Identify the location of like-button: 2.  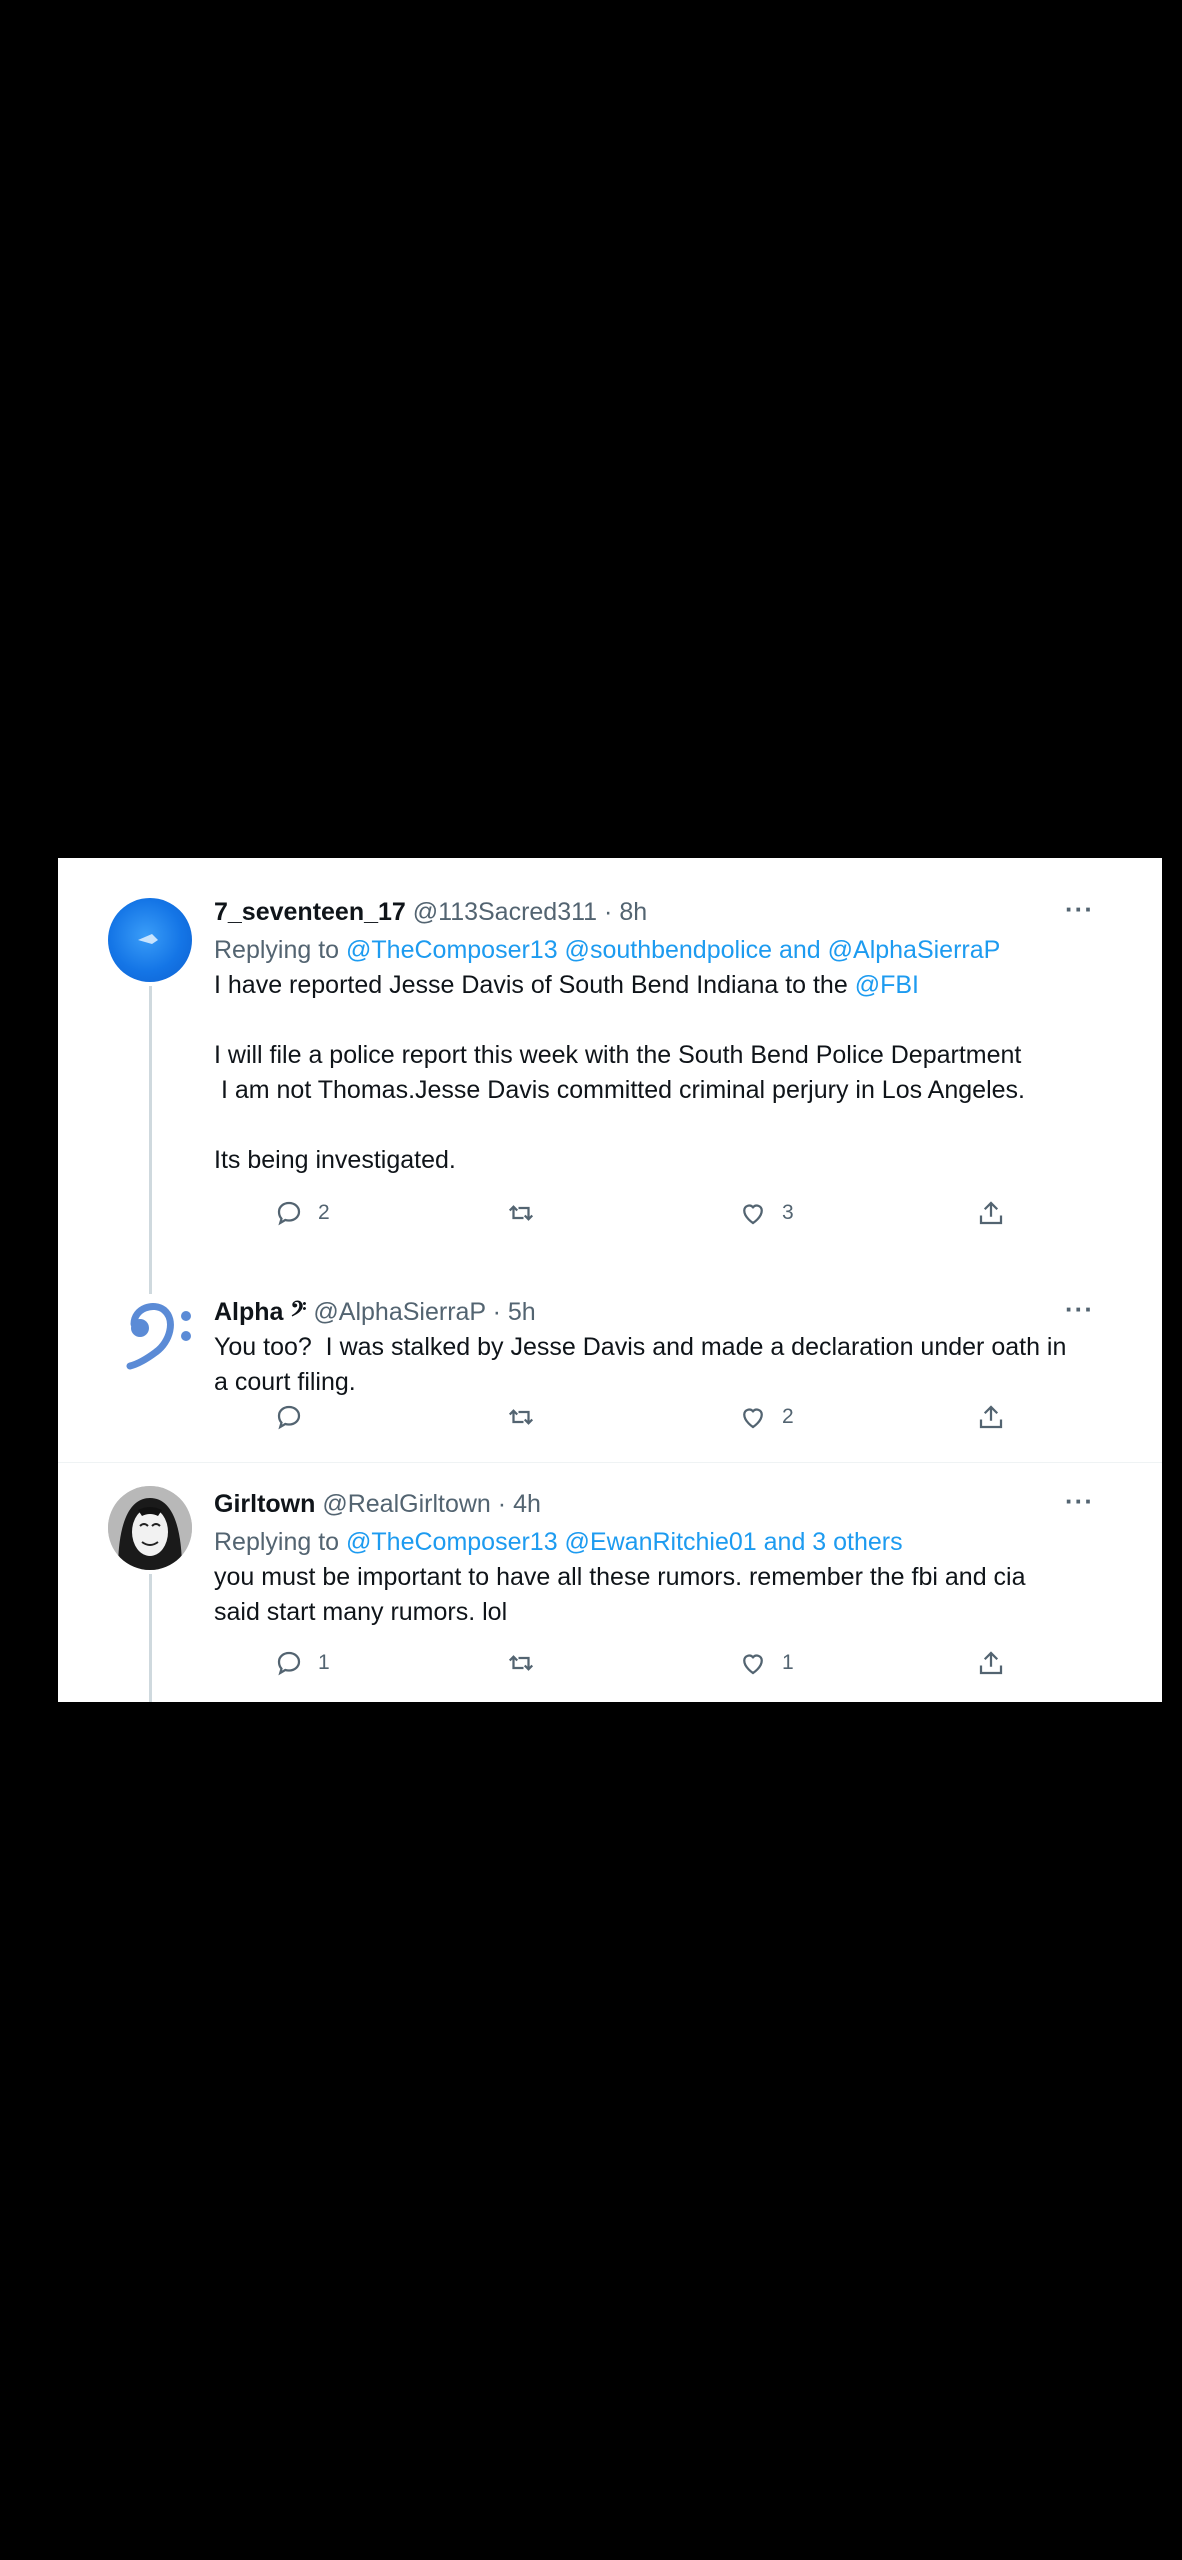
(766, 1417).